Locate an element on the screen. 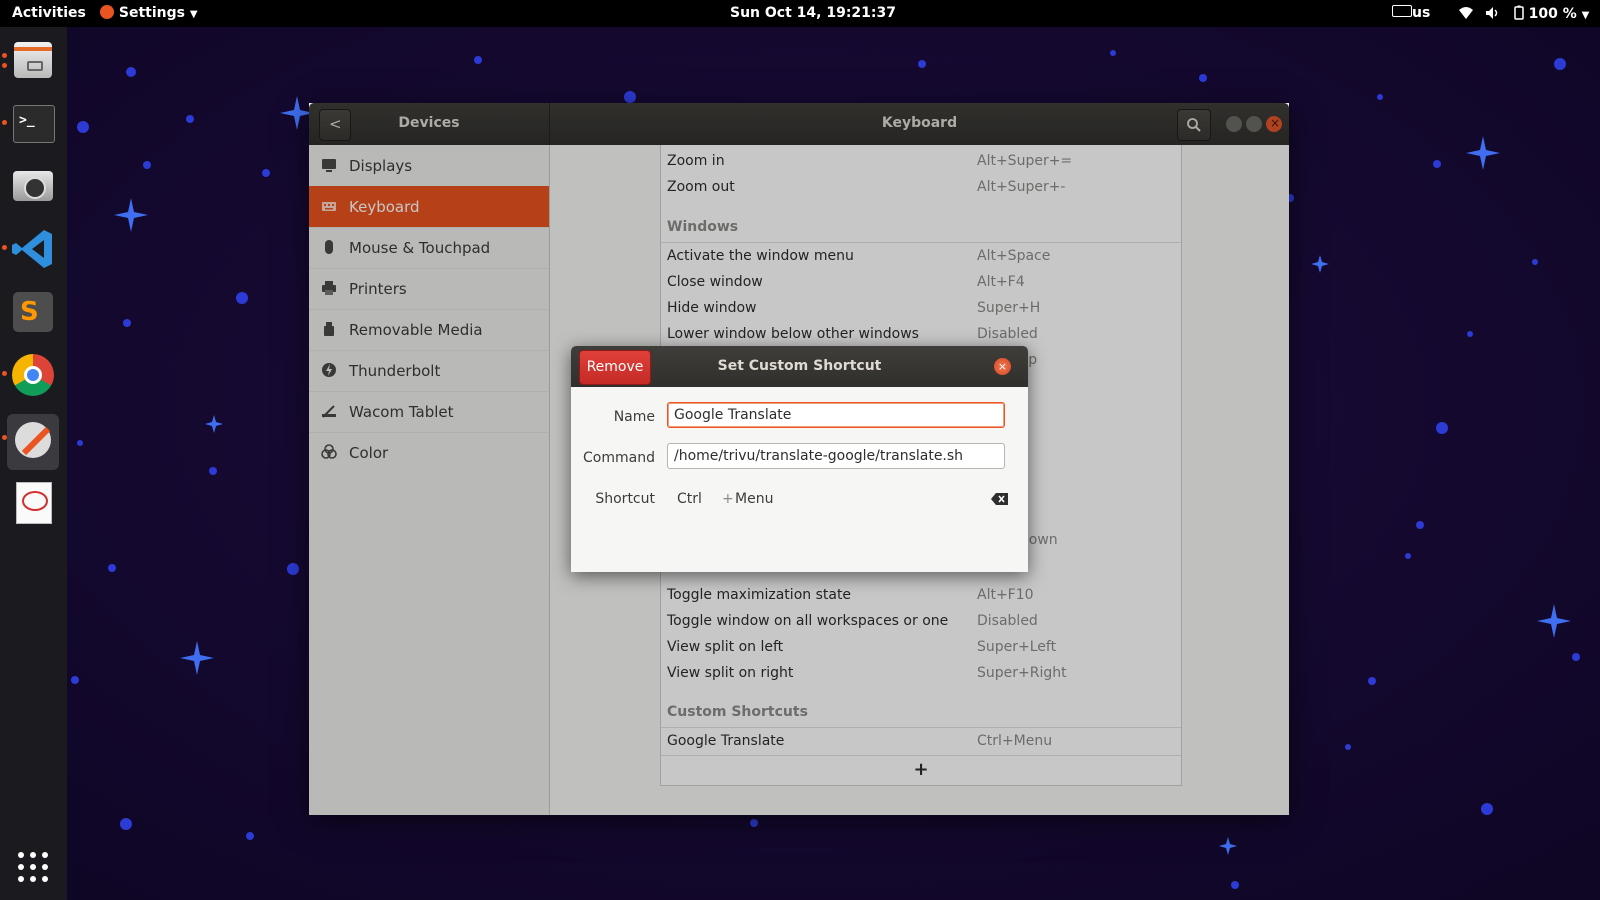 This screenshot has height=900, width=1600. app-menu: Settings ▼ is located at coordinates (149, 13).